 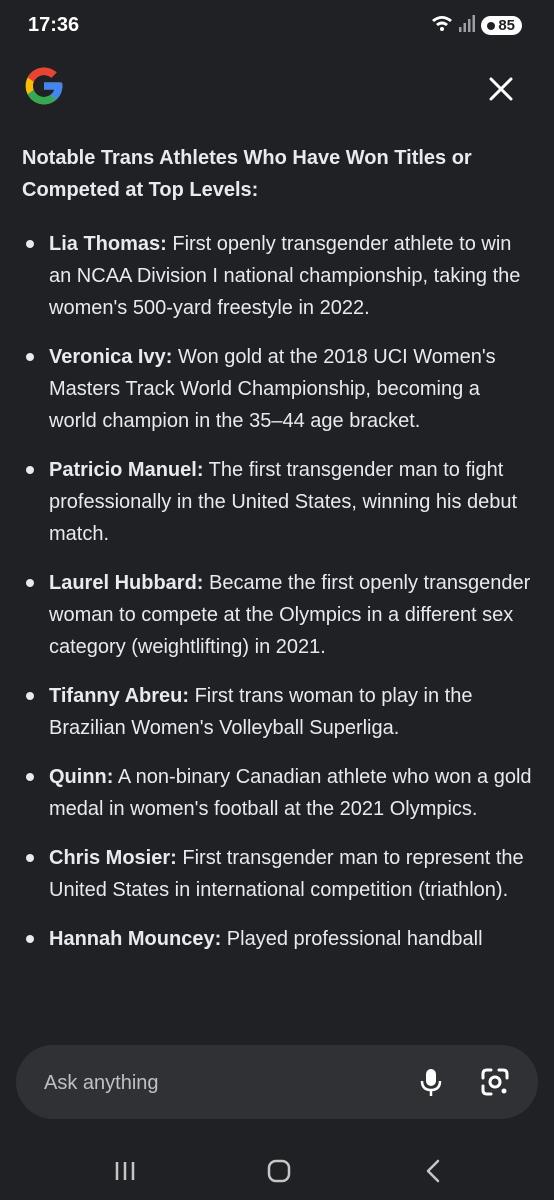 I want to click on battery-icon: 85, so click(x=501, y=25).